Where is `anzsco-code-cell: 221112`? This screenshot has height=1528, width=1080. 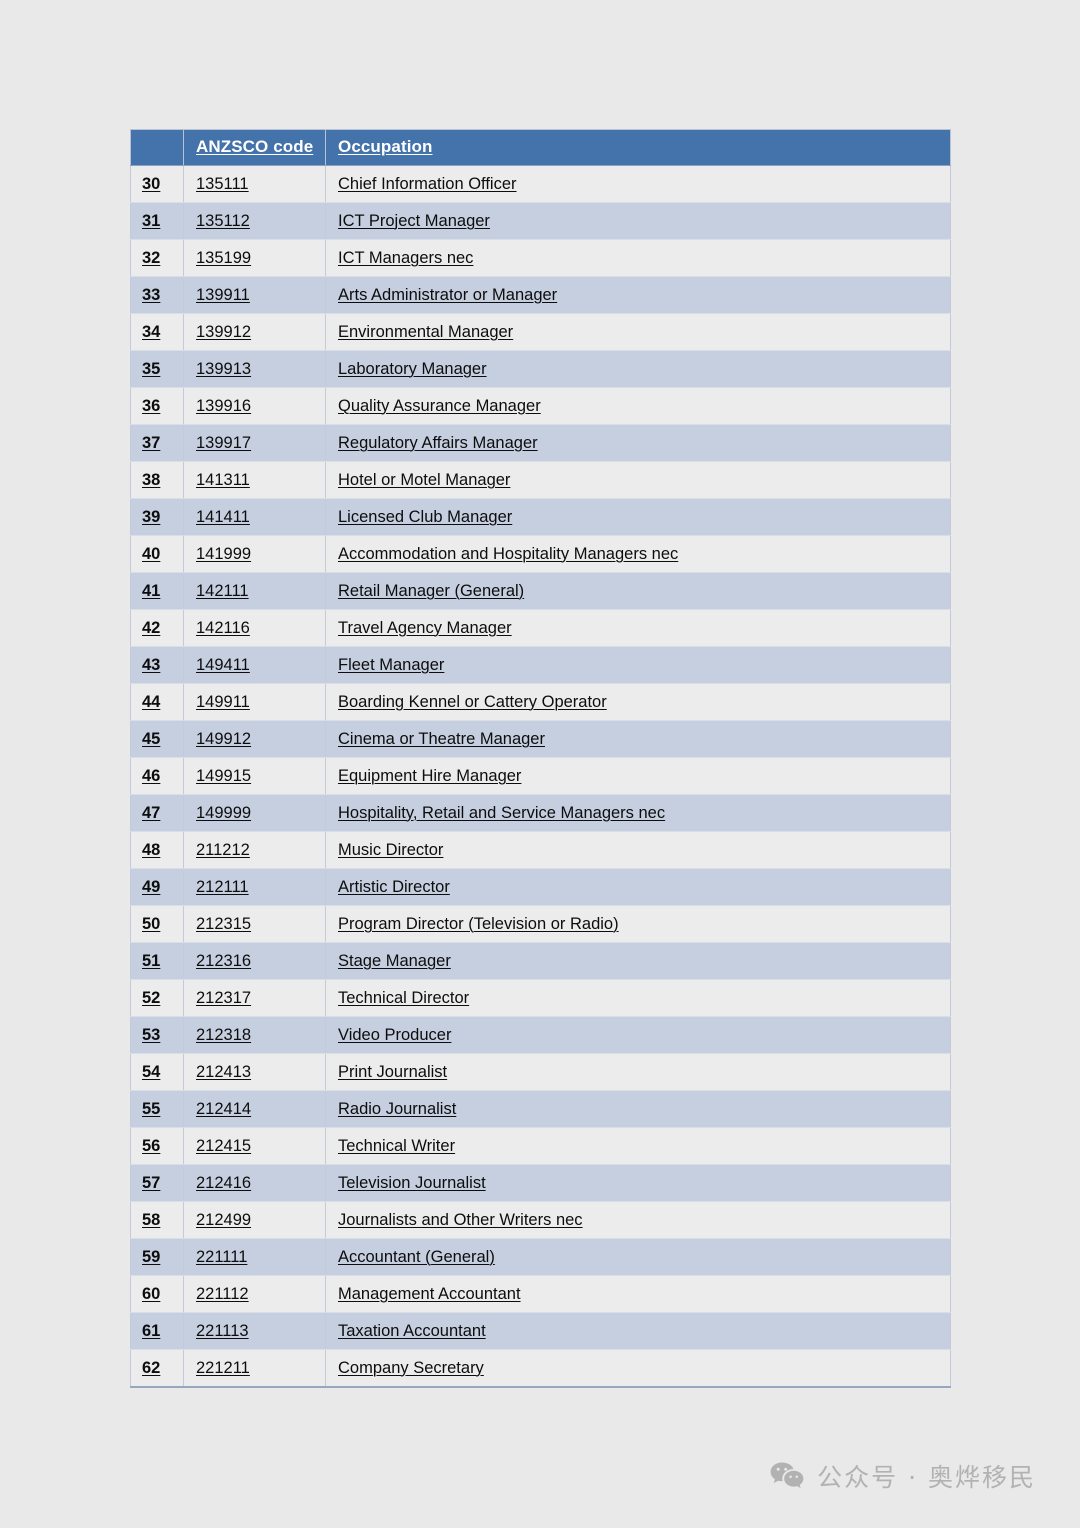
anzsco-code-cell: 221112 is located at coordinates (254, 1294).